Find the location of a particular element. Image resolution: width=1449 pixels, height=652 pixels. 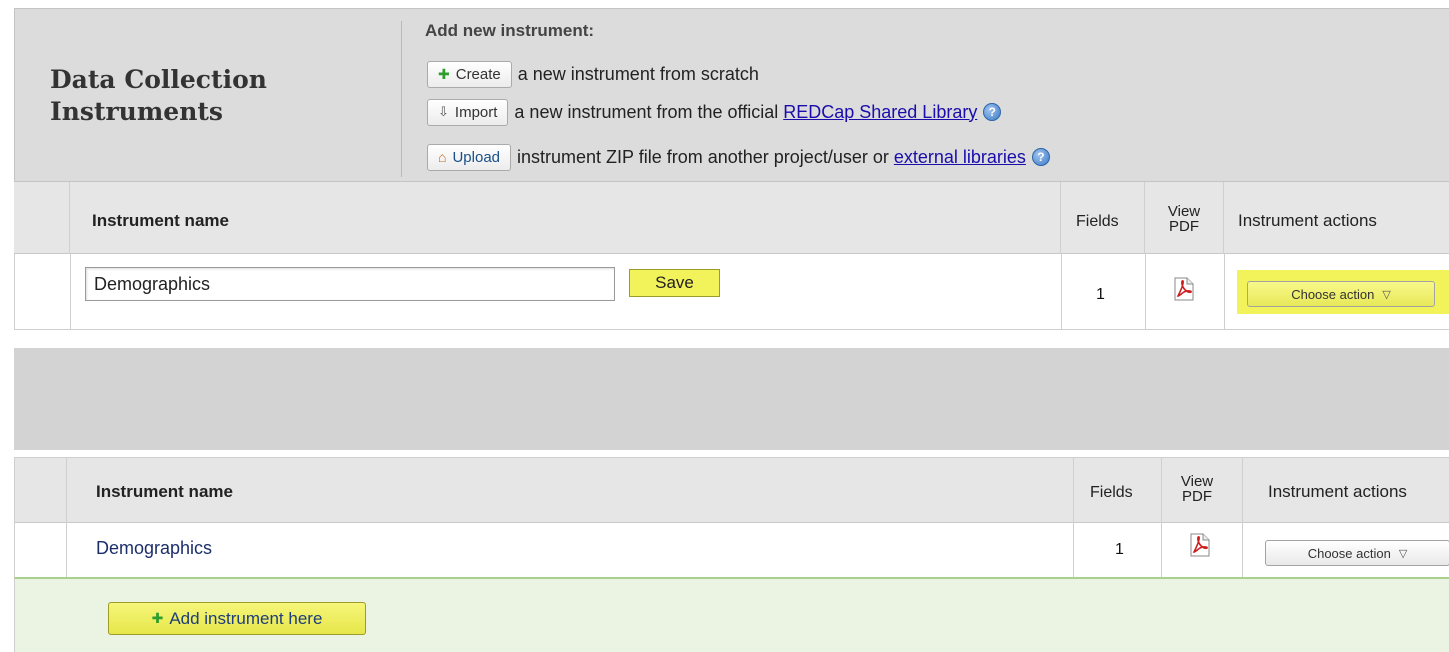

import-button: ⇩ Import is located at coordinates (468, 112).